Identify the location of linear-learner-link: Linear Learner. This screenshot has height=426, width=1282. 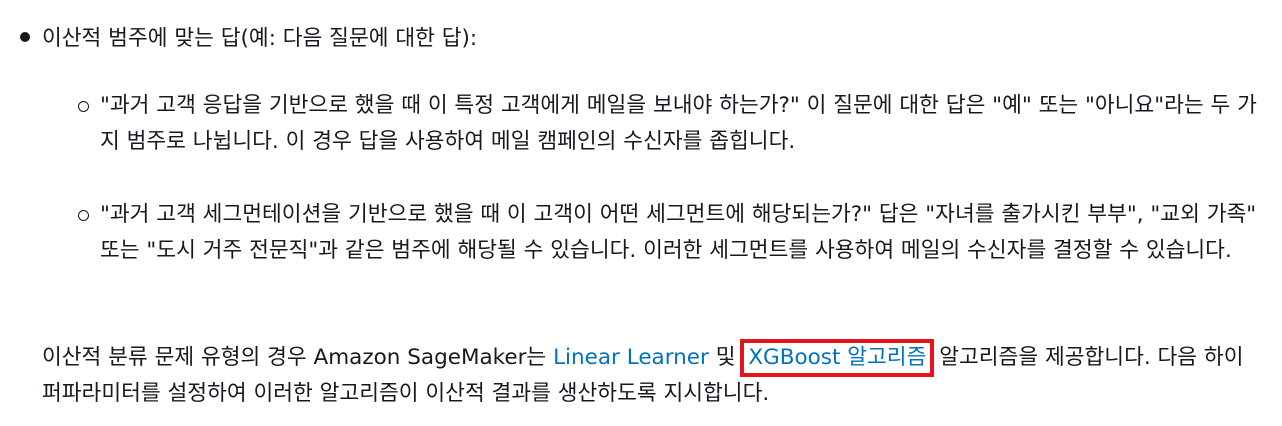
(631, 357).